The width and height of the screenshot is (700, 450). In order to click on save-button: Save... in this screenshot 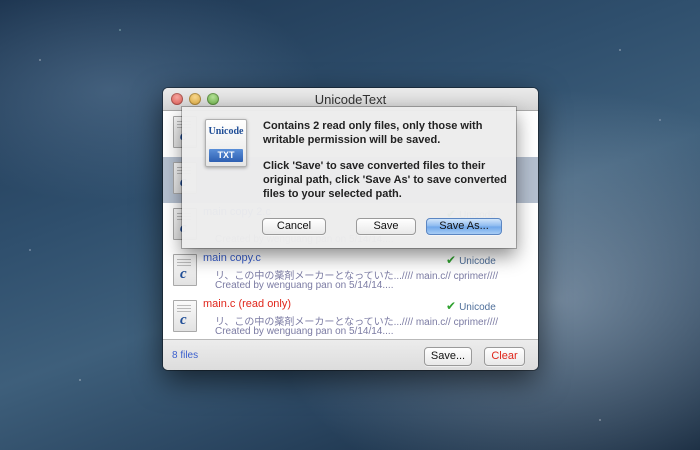, I will do `click(448, 356)`.